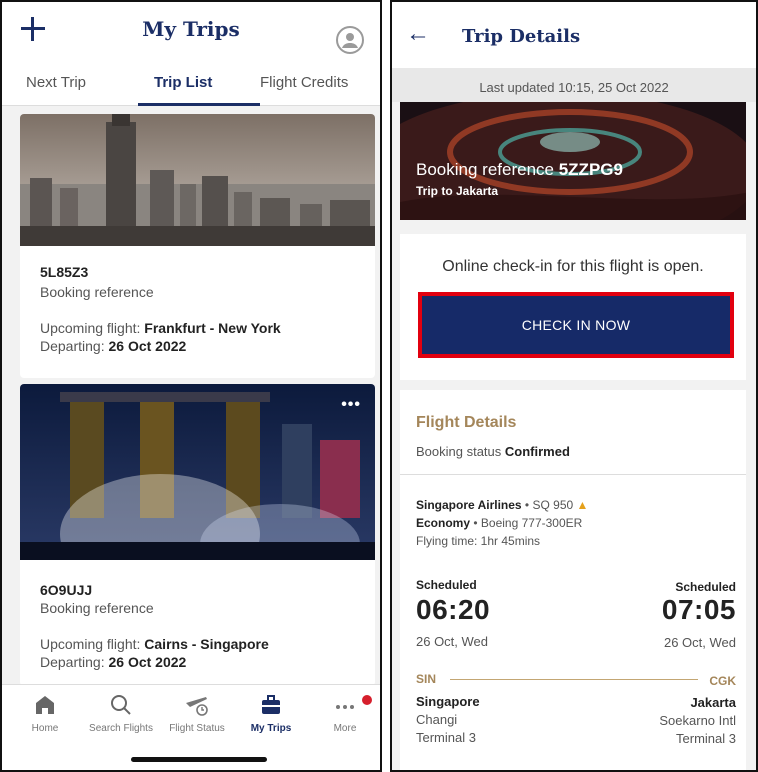 Image resolution: width=758 pixels, height=772 pixels. I want to click on profile-avatar-button, so click(350, 40).